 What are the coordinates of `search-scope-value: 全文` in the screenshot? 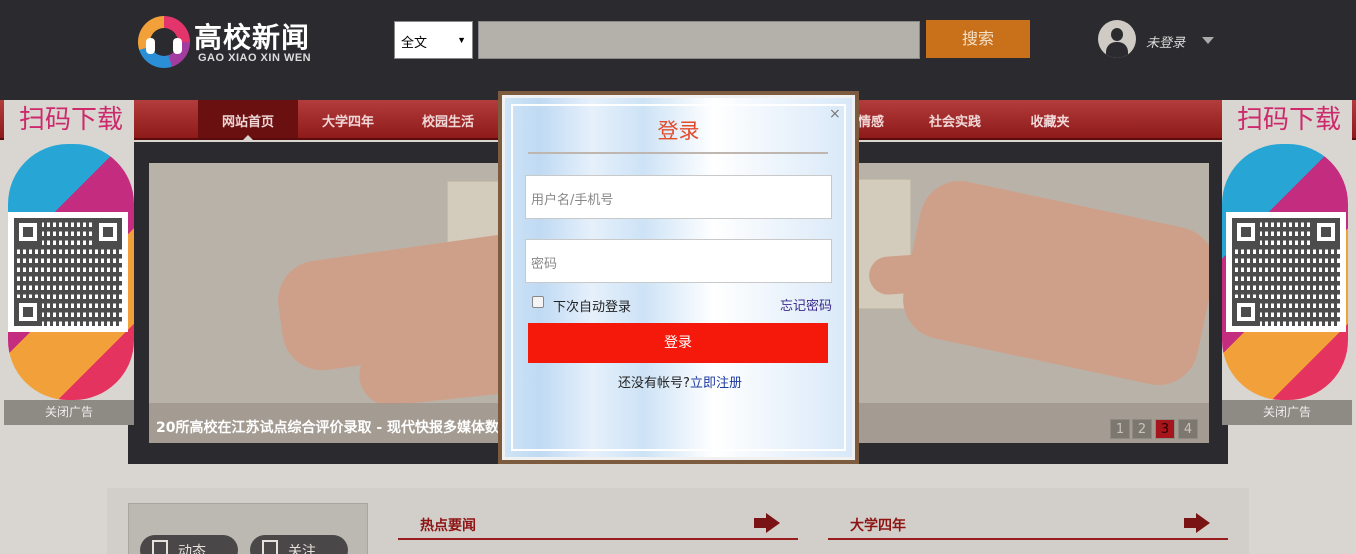 It's located at (414, 42).